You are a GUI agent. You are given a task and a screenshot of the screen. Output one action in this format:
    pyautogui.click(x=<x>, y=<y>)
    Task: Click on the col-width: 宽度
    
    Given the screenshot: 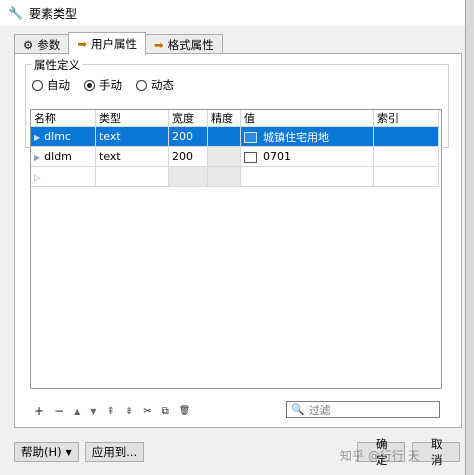 What is the action you would take?
    pyautogui.click(x=188, y=118)
    